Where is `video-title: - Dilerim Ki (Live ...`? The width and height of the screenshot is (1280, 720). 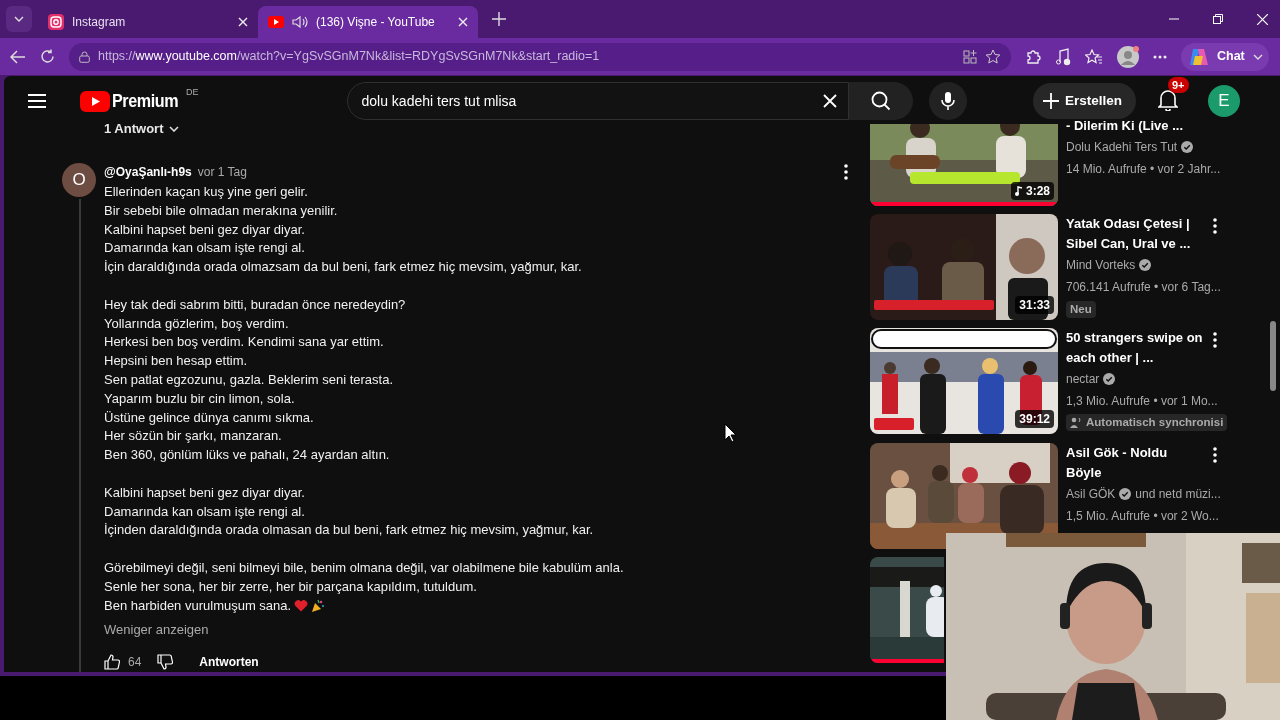 video-title: - Dilerim Ki (Live ... is located at coordinates (1135, 126).